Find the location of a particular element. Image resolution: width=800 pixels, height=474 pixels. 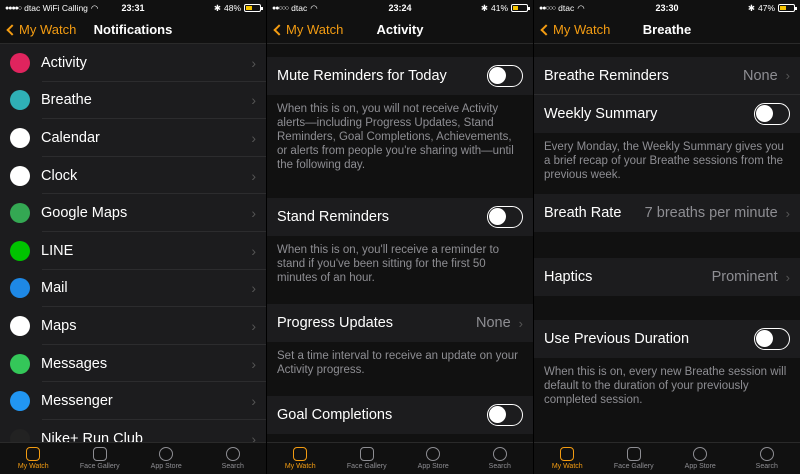

breath-rate-row: Breath Rate 7 breaths per minute › is located at coordinates (667, 213).